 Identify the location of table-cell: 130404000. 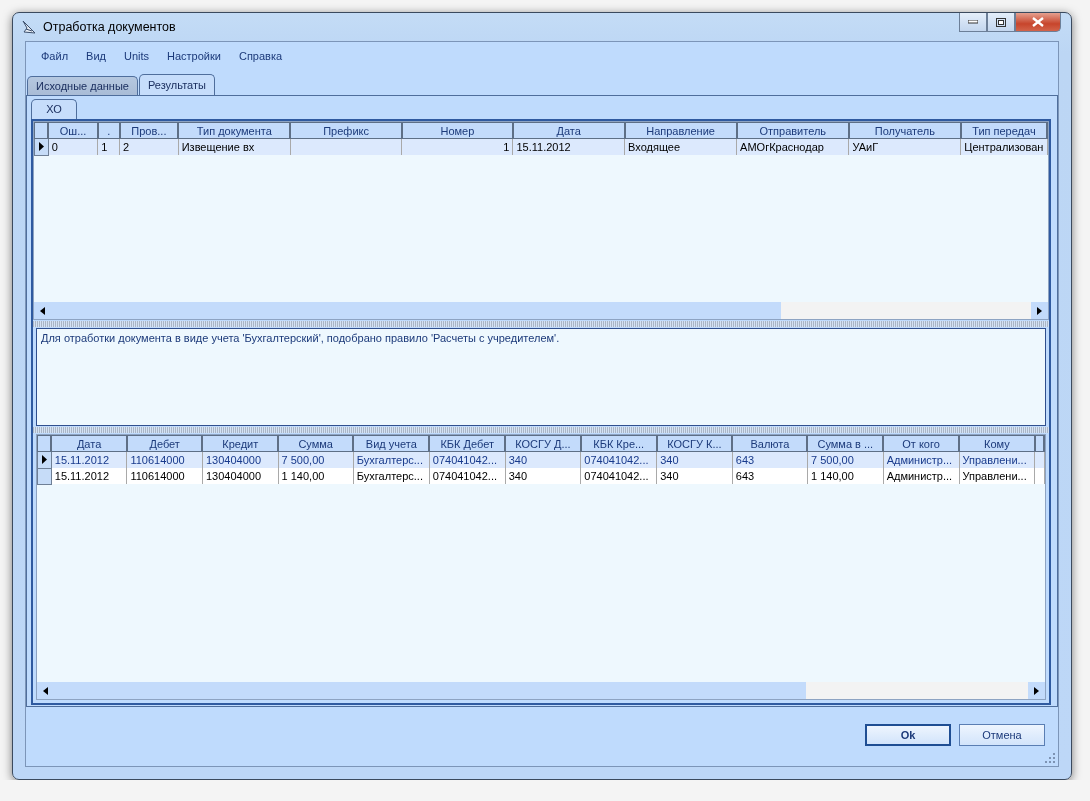
(240, 476).